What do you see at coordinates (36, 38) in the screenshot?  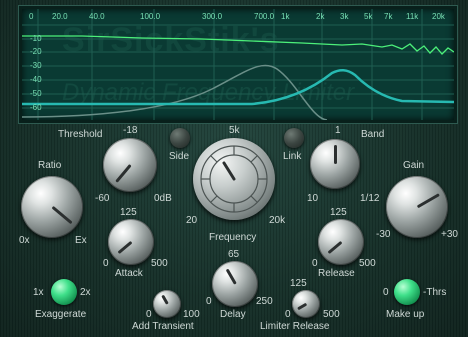 I see `db-label: -10` at bounding box center [36, 38].